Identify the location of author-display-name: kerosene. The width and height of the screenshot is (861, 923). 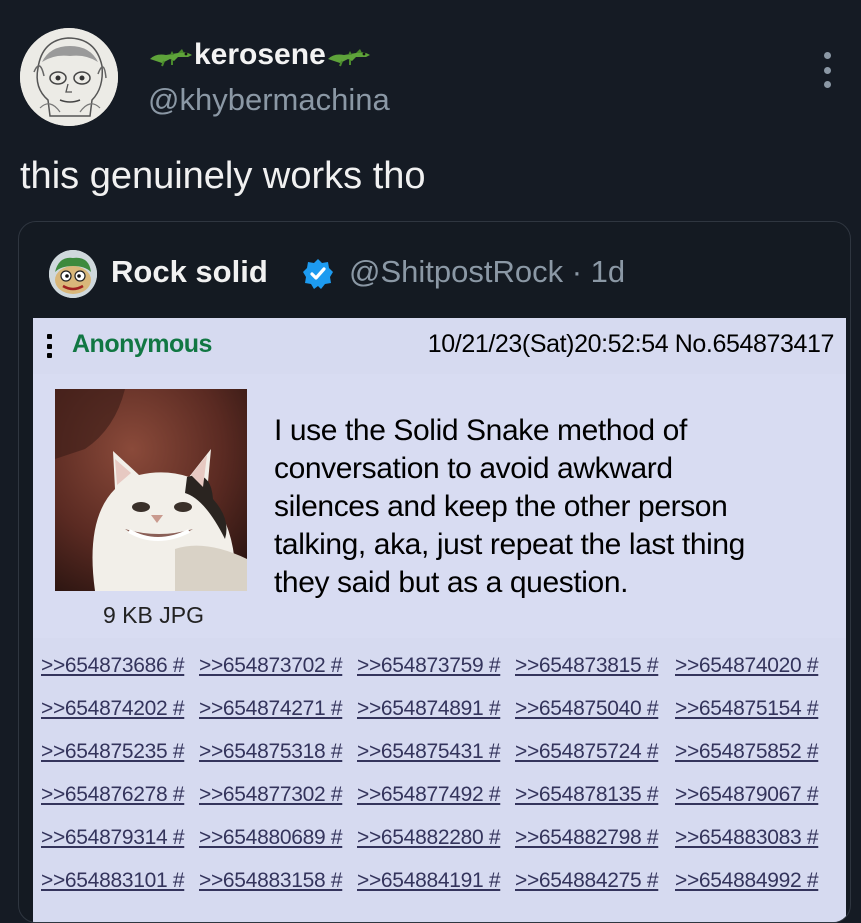
(260, 55).